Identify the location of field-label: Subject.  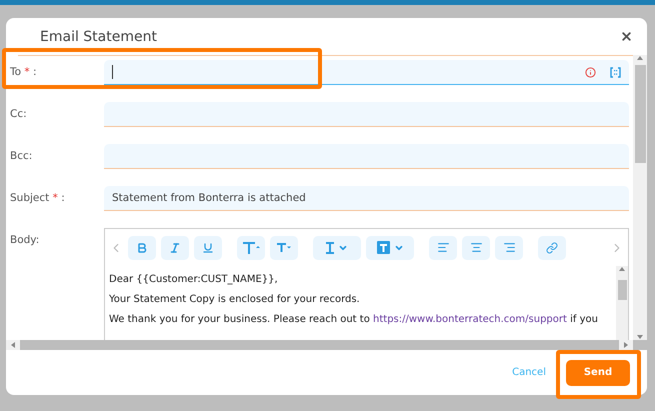
(30, 198).